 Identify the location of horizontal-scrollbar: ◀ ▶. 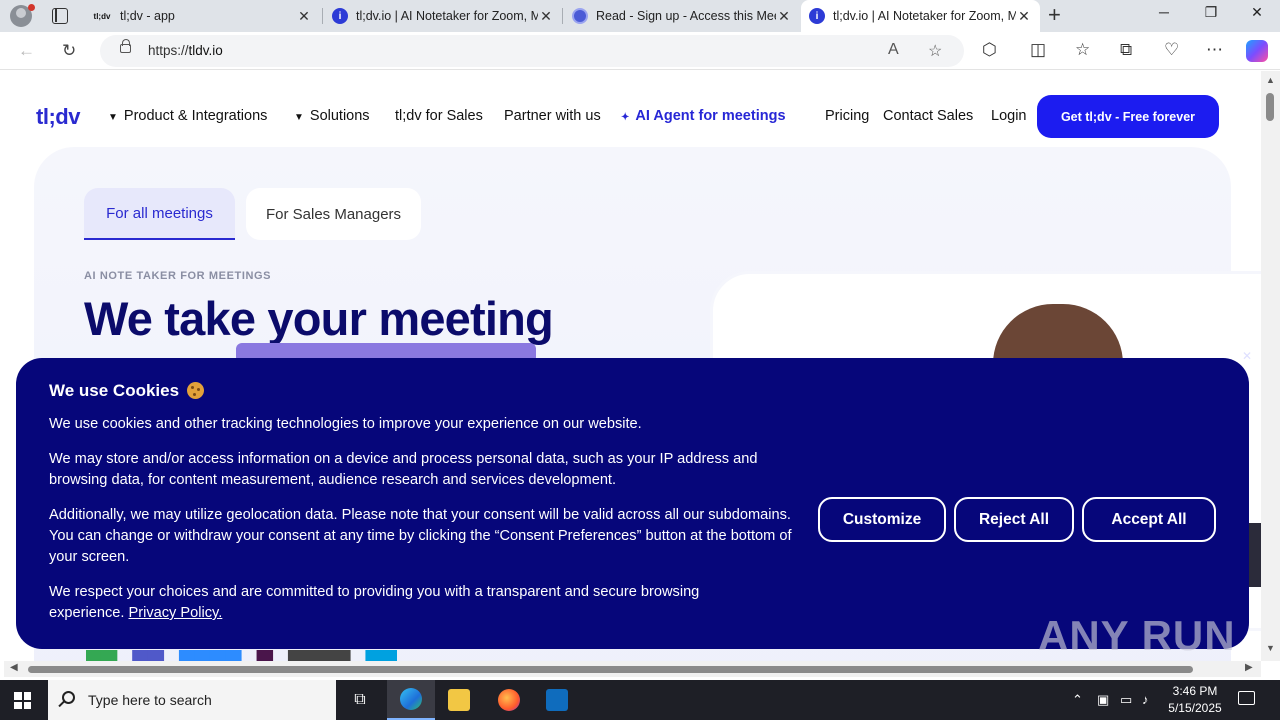
(632, 669).